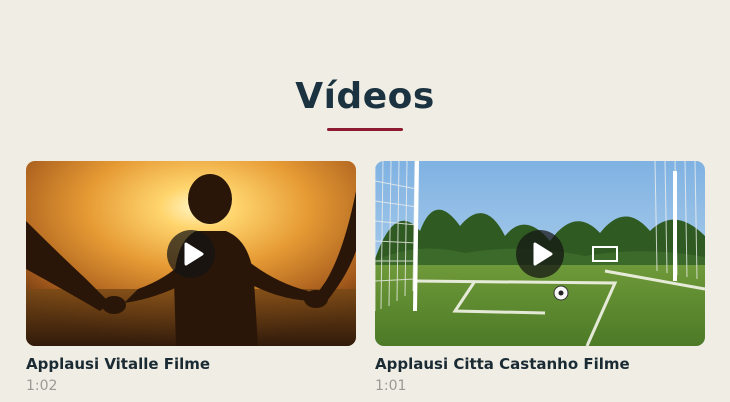 This screenshot has height=402, width=730. What do you see at coordinates (391, 386) in the screenshot?
I see `video-duration: 1:01` at bounding box center [391, 386].